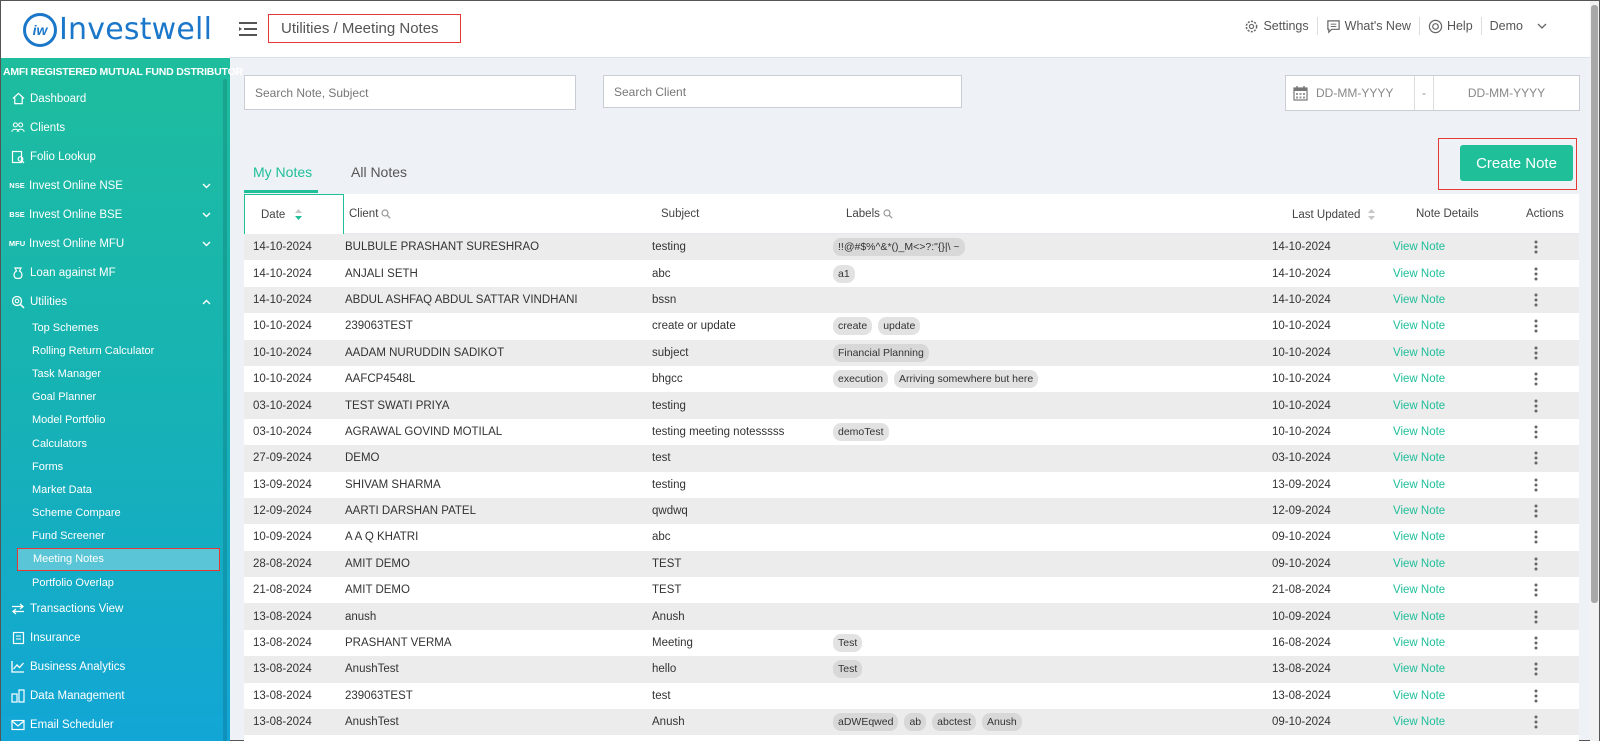 This screenshot has height=741, width=1600. Describe the element at coordinates (115, 666) in the screenshot. I see `sidebar-item-business-analytics: Business Analytics` at that location.